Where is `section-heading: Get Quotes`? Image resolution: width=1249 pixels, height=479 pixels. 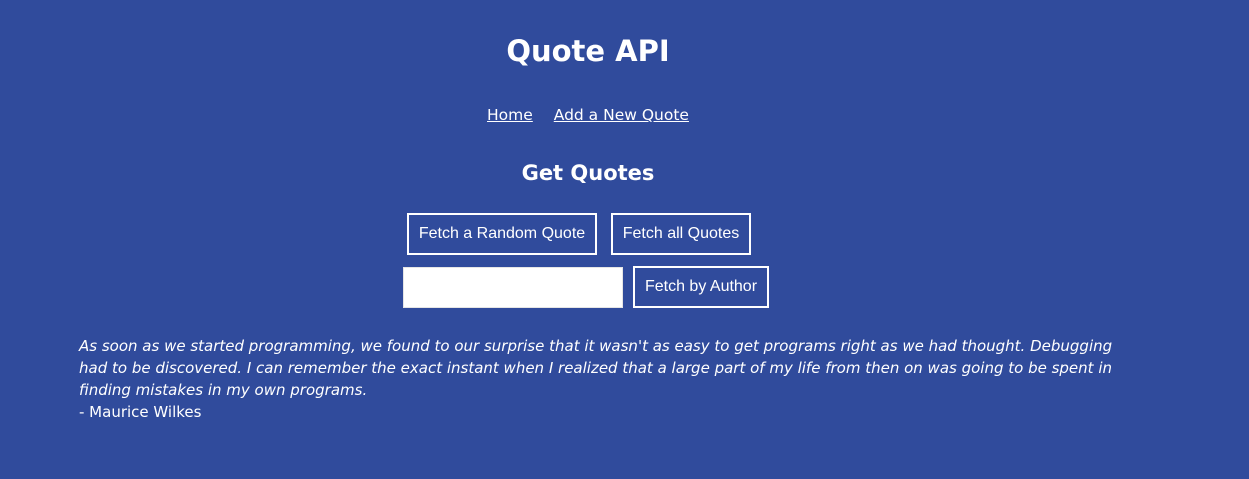 section-heading: Get Quotes is located at coordinates (588, 173).